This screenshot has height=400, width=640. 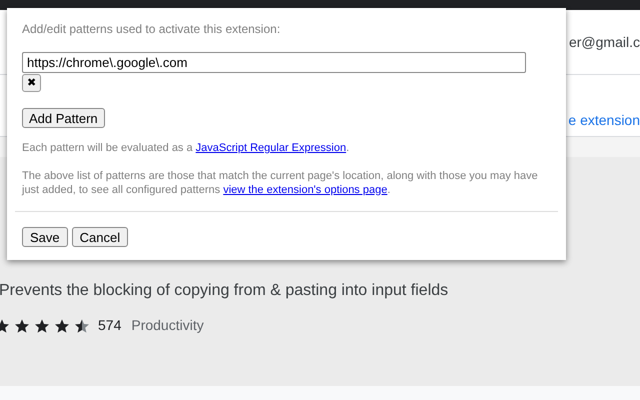 I want to click on regex-note: Each pattern will be evaluated as a JavaScript Regular Expression., so click(x=186, y=148).